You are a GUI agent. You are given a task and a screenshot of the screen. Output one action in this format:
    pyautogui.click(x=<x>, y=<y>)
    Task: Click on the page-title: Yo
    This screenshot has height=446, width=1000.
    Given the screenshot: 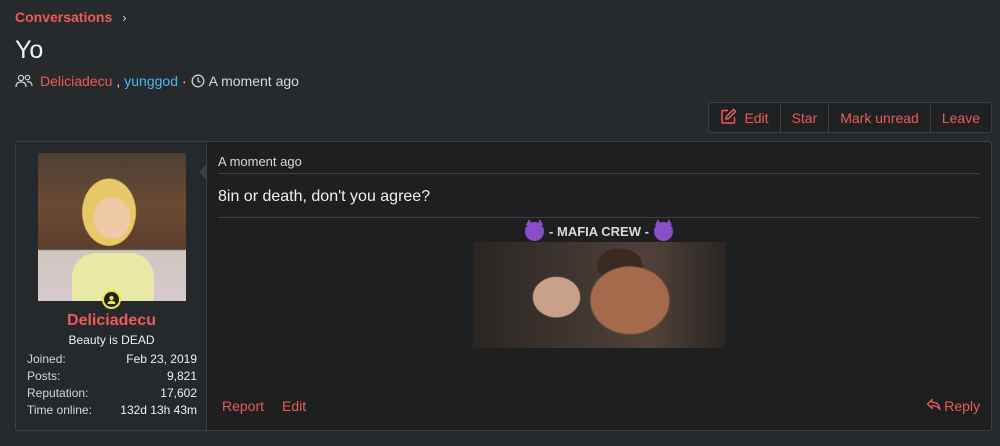 What is the action you would take?
    pyautogui.click(x=29, y=50)
    